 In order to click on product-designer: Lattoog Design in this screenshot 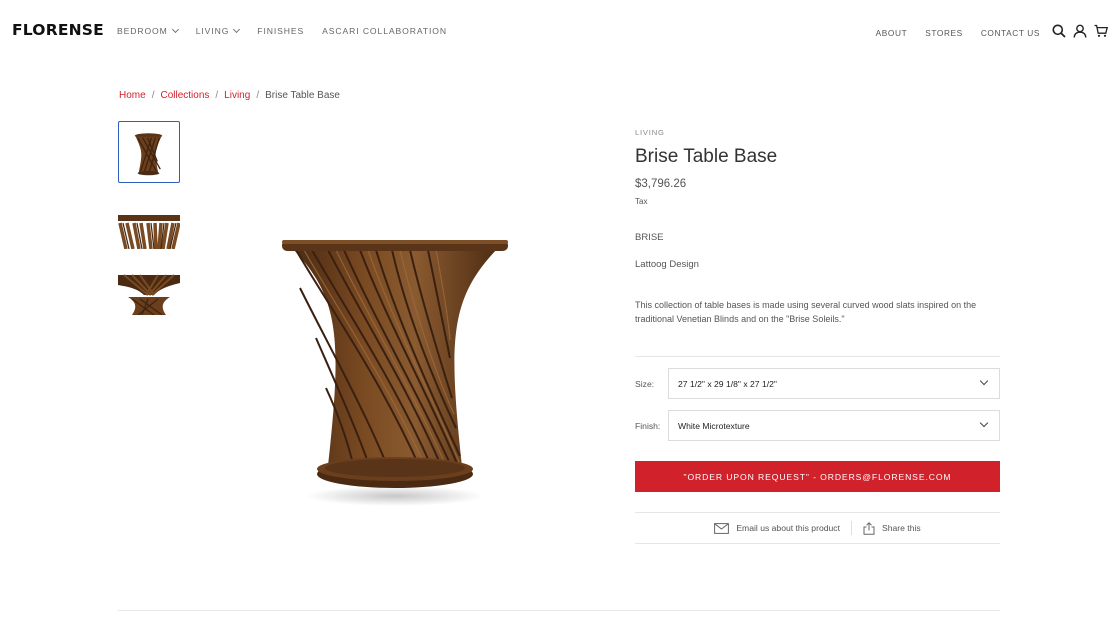, I will do `click(667, 264)`.